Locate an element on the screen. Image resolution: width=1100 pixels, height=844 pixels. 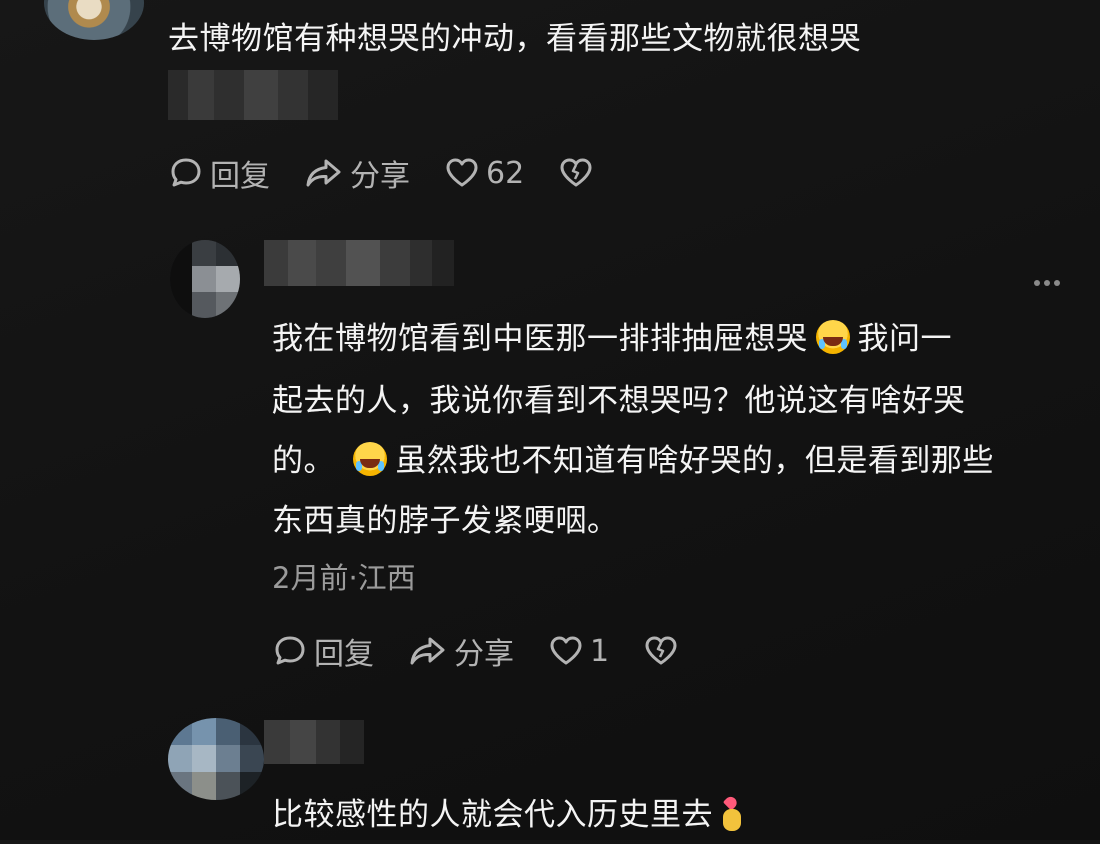
comment-text: 去博物馆有种想哭的冲动，看看那些文物就很想哭 is located at coordinates (514, 39).